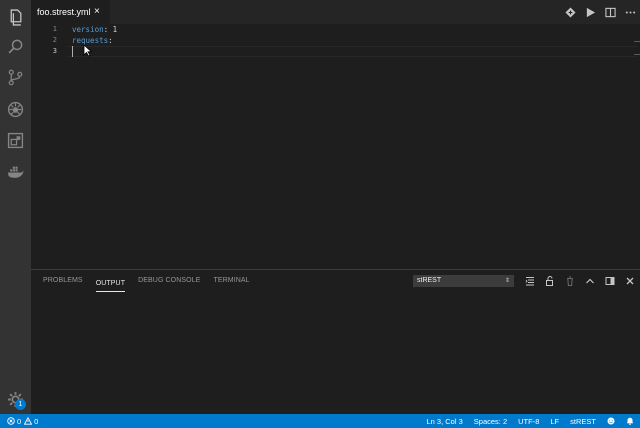 The height and width of the screenshot is (428, 640). I want to click on language-mode: stREST, so click(583, 421).